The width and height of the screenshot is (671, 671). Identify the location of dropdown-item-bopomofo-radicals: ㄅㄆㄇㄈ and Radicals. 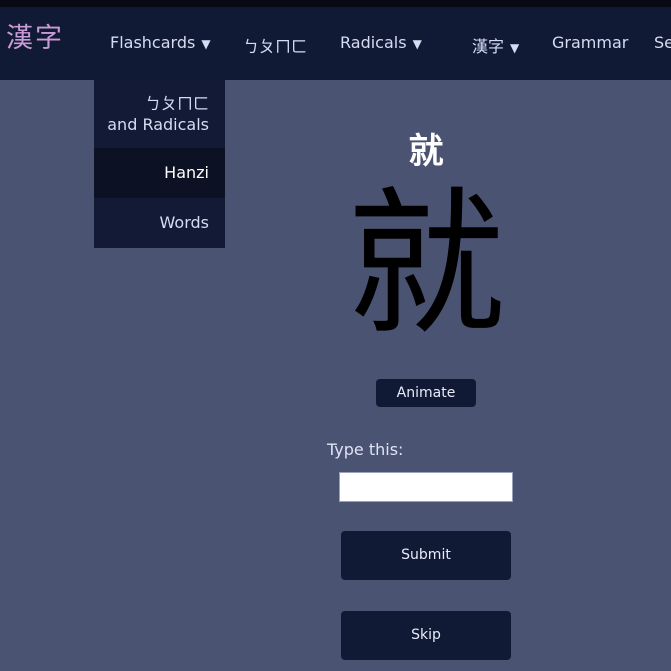
(159, 114).